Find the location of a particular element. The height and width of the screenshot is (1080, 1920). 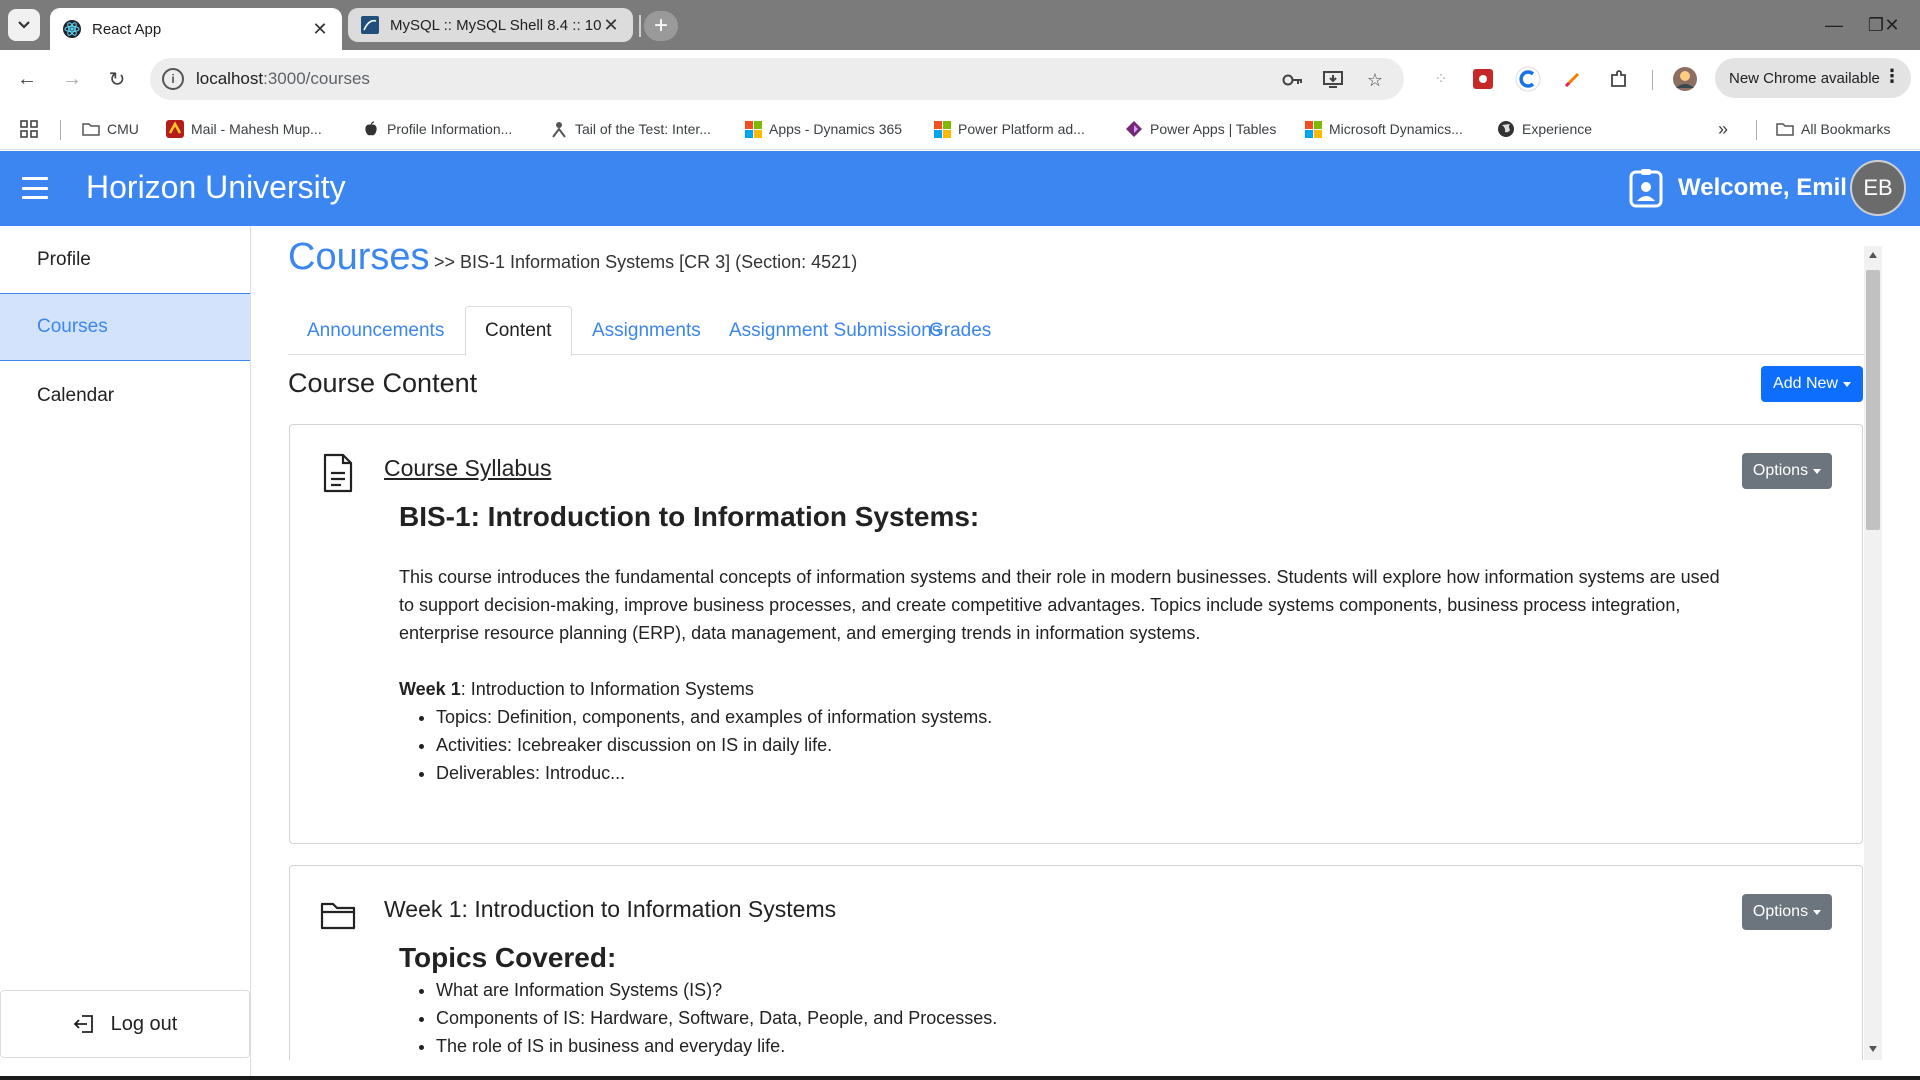

tab-content: Content is located at coordinates (518, 331).